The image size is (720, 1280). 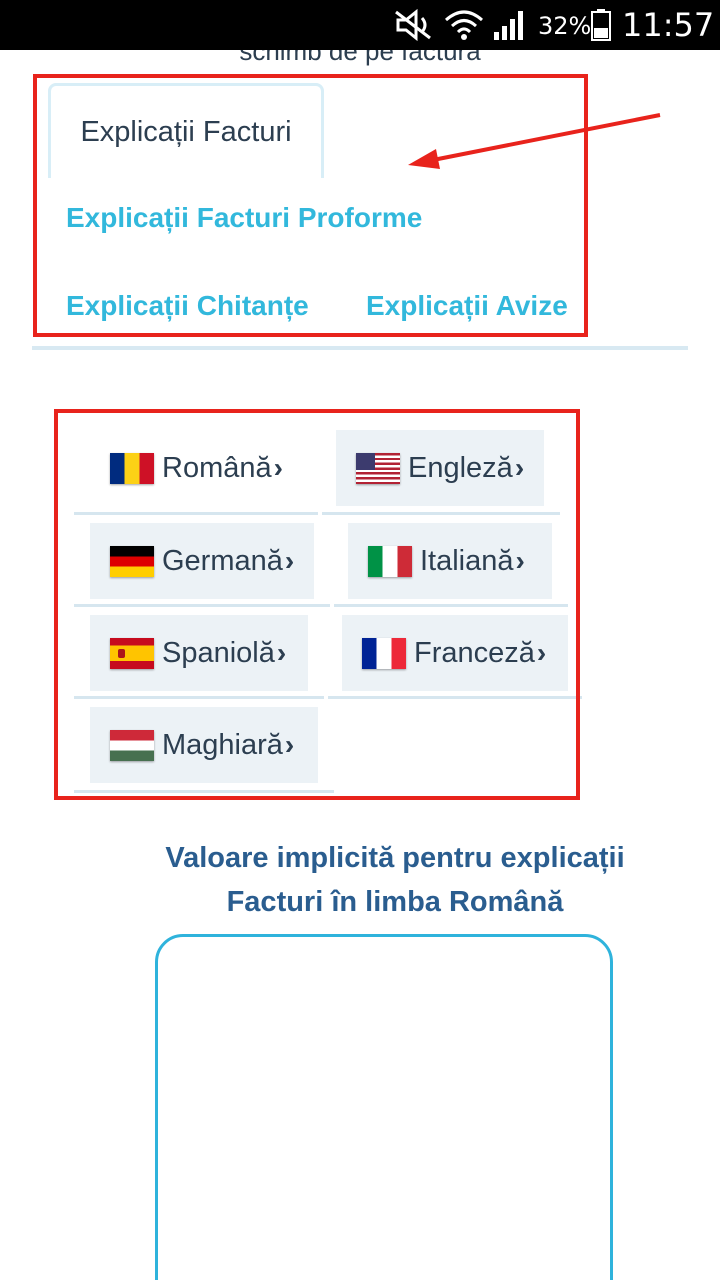 I want to click on tabs-divider, so click(x=360, y=348).